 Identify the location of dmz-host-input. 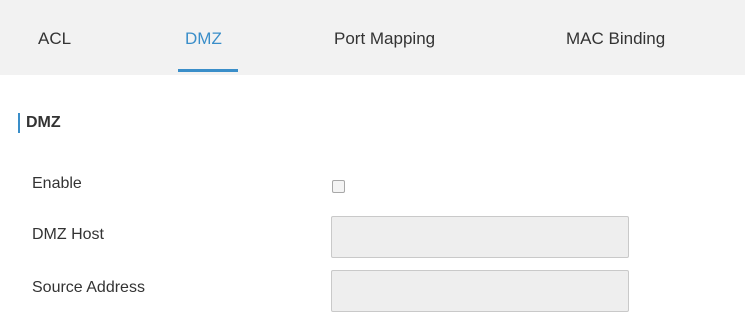
(480, 237).